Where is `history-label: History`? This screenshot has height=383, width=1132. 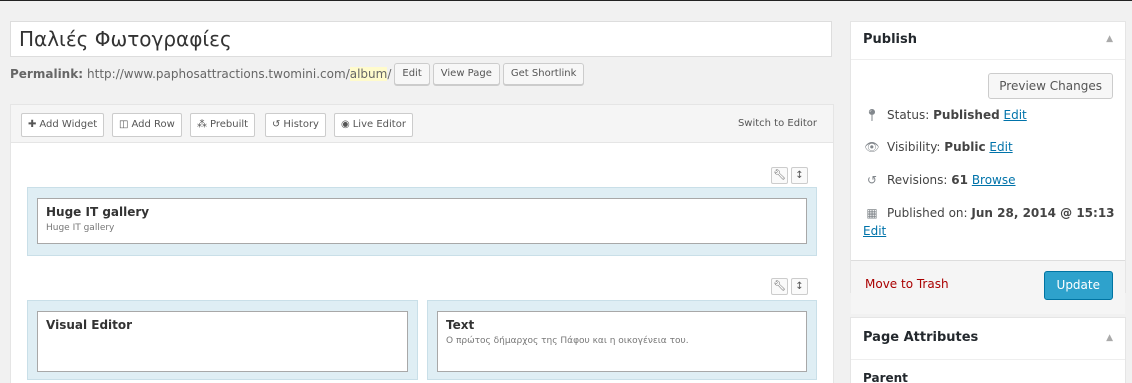 history-label: History is located at coordinates (301, 124).